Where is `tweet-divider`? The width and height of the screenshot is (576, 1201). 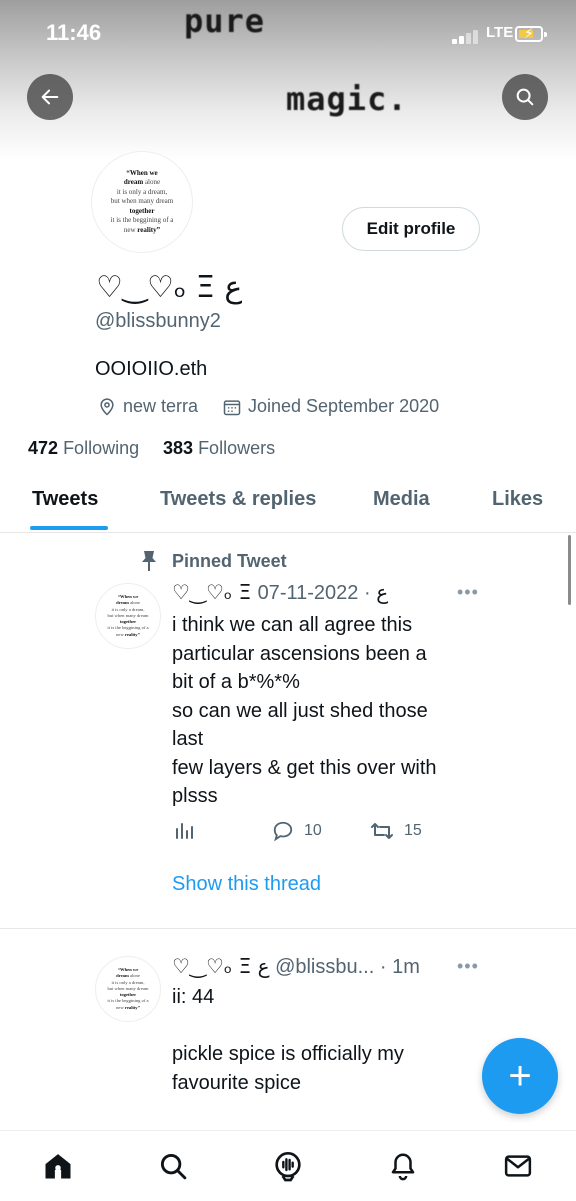 tweet-divider is located at coordinates (288, 928).